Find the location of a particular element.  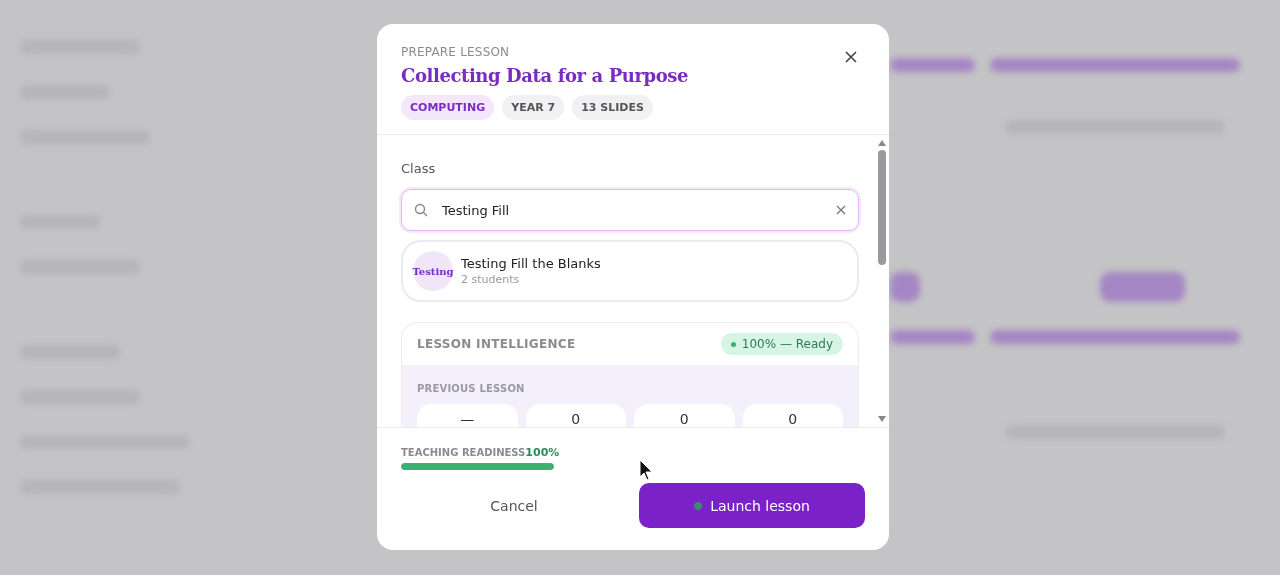

readiness-label: TEACHING READINESS is located at coordinates (463, 452).